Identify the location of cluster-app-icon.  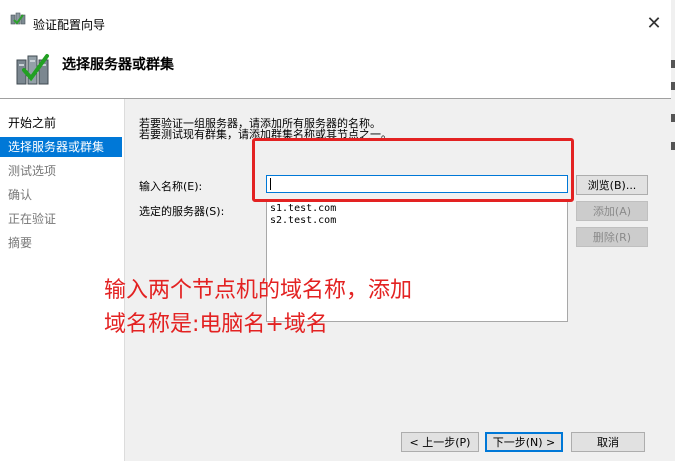
(18, 19).